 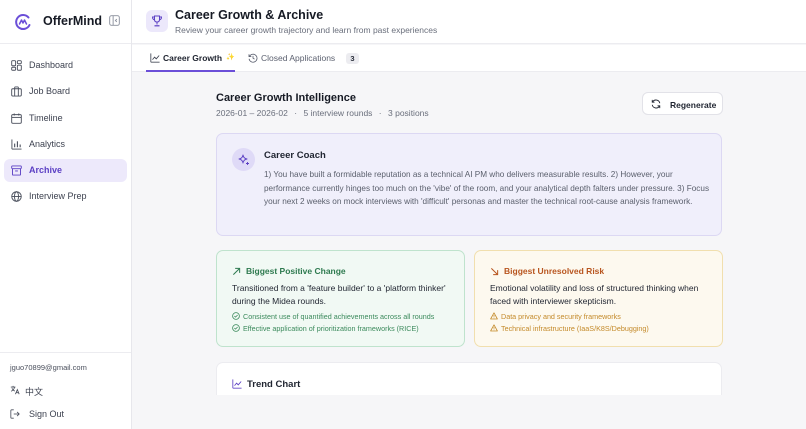 I want to click on count-badge: 3, so click(x=352, y=58).